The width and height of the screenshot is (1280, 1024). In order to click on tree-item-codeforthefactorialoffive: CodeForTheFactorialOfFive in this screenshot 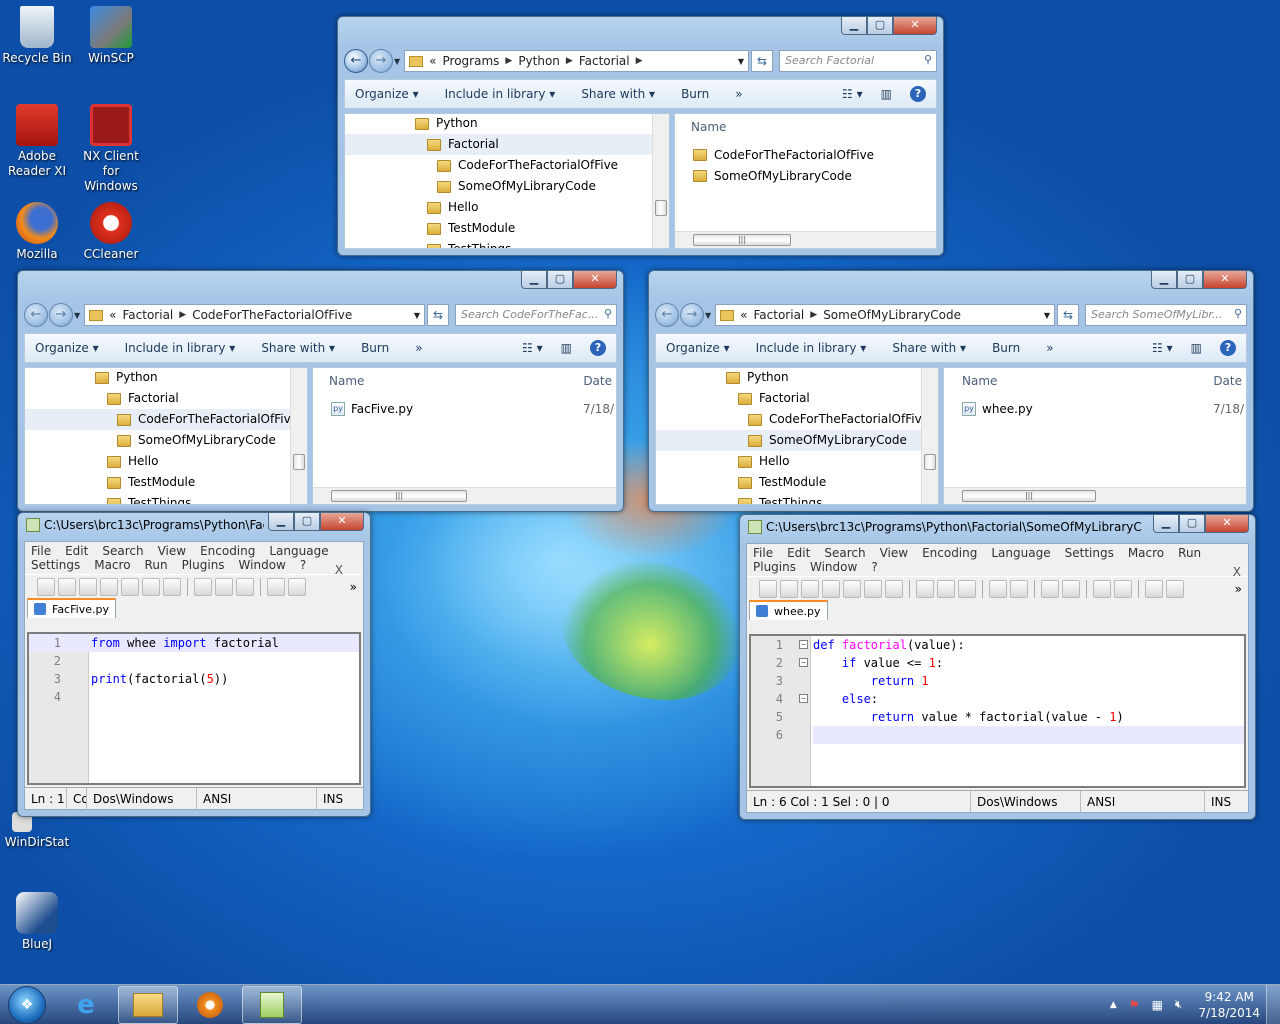, I will do `click(792, 419)`.